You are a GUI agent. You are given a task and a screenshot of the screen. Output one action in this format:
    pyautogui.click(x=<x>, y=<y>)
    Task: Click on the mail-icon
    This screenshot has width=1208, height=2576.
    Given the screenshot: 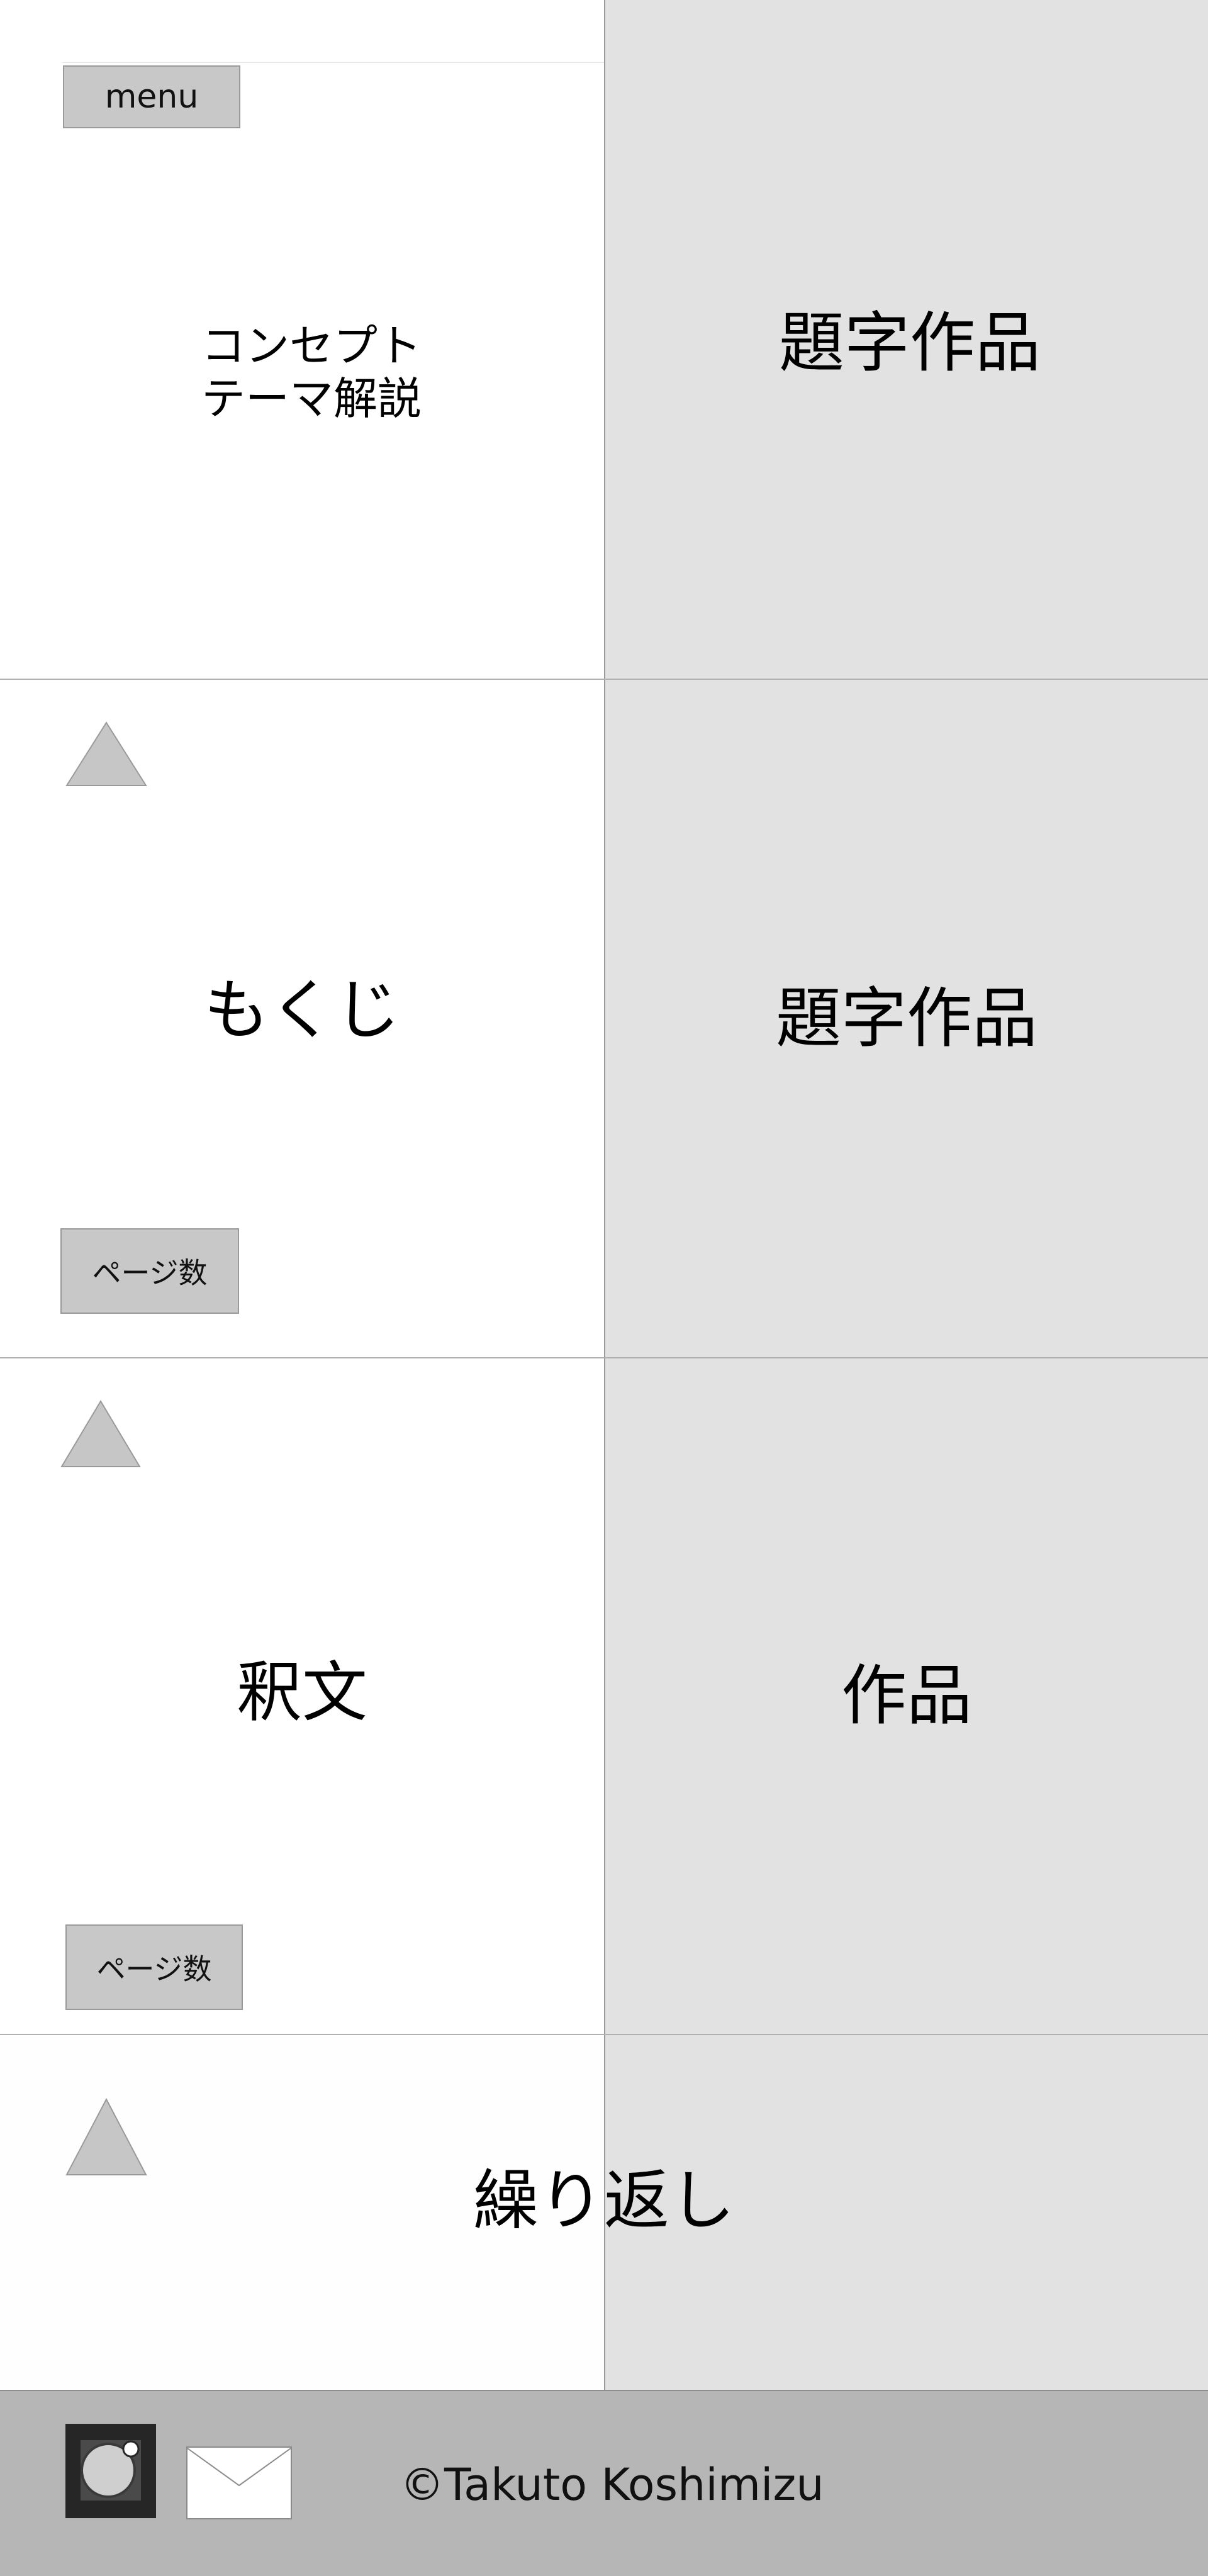 What is the action you would take?
    pyautogui.click(x=239, y=2482)
    